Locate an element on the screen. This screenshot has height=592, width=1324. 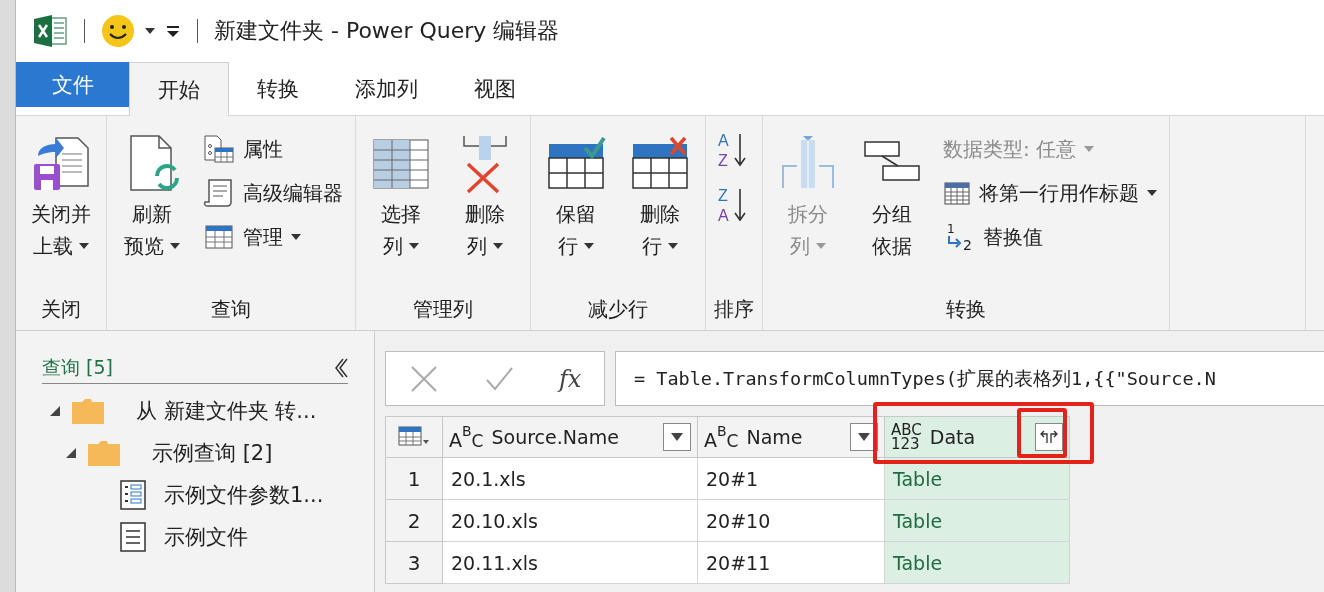
list-document-icon is located at coordinates (133, 537).